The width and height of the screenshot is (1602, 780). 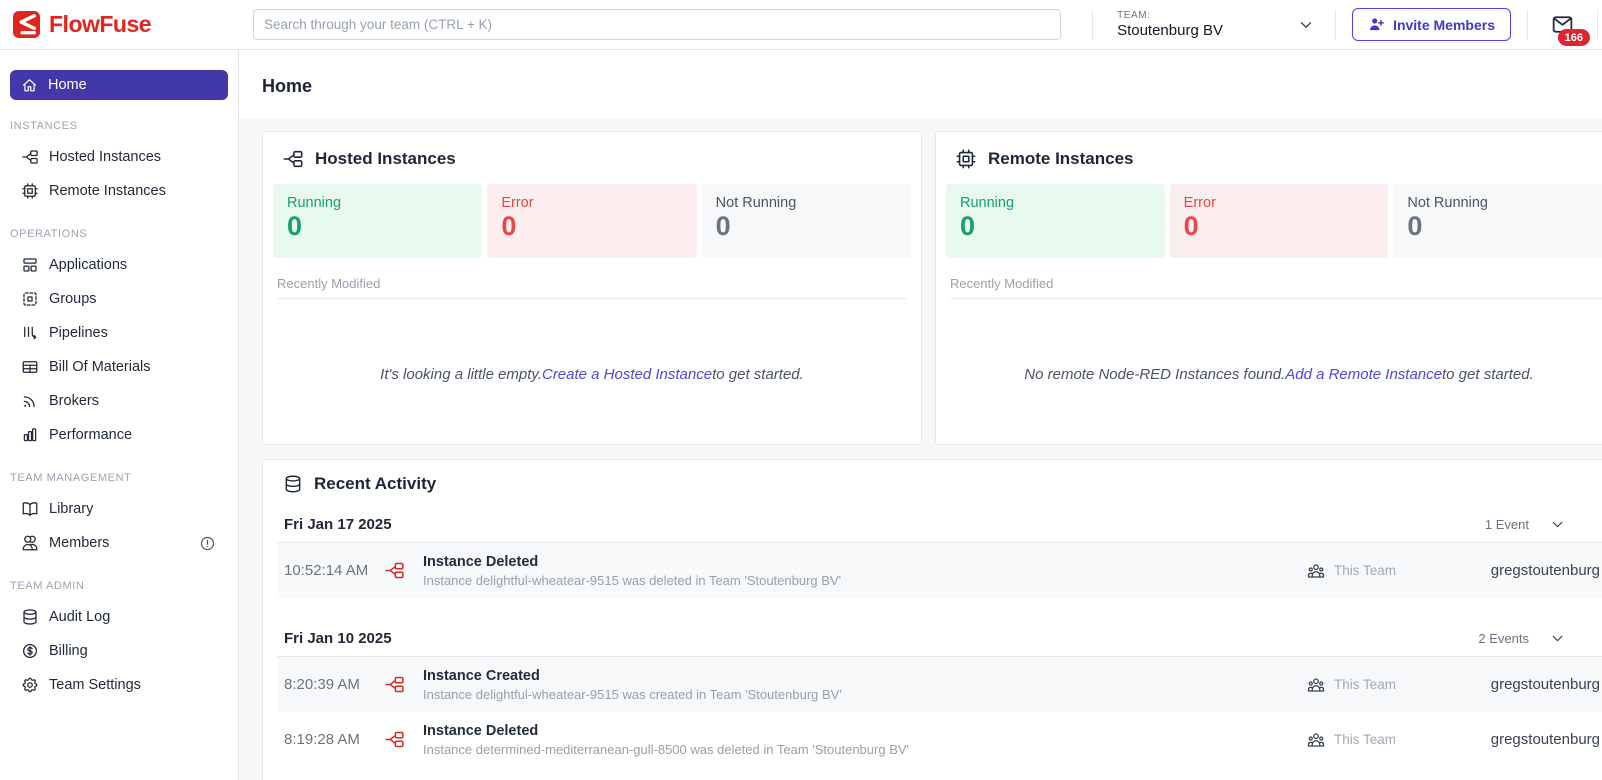 What do you see at coordinates (119, 367) in the screenshot?
I see `sidebar-item-bill-of-materials: Bill Of Materials` at bounding box center [119, 367].